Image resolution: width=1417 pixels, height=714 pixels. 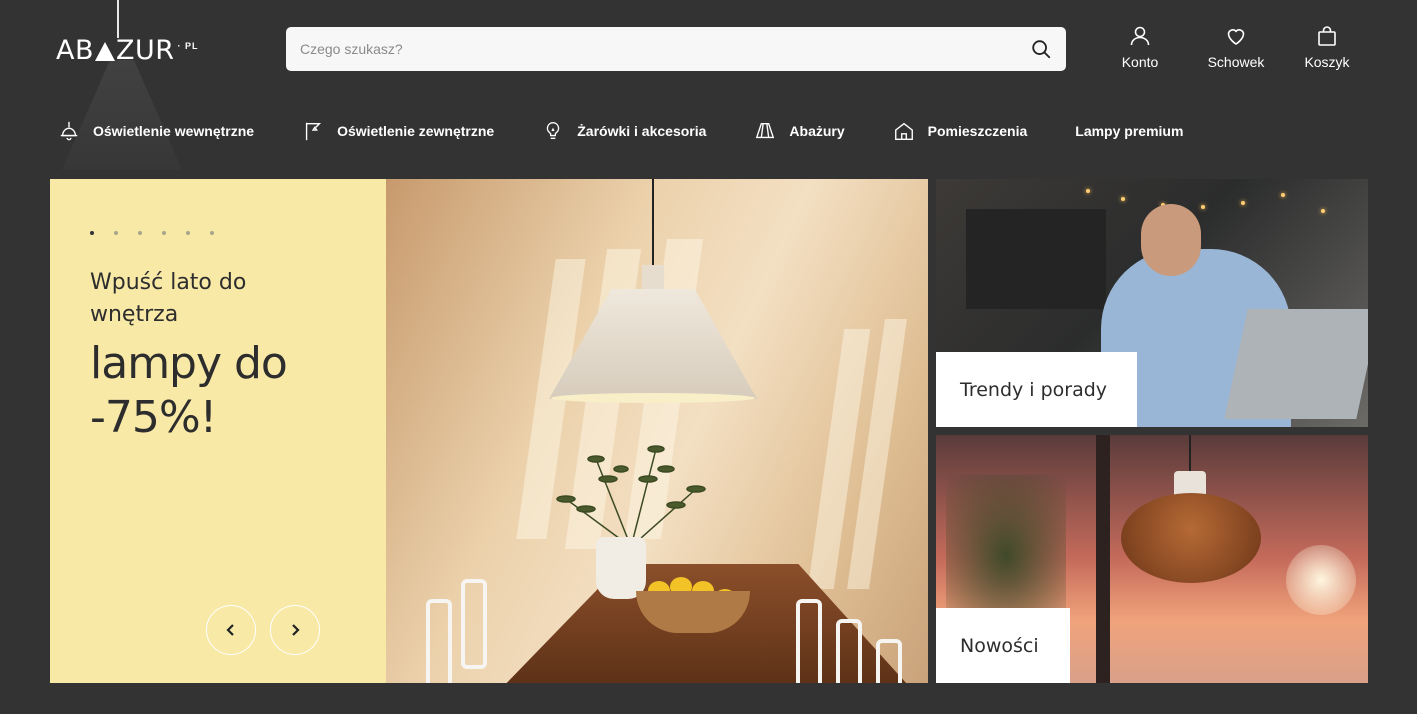 I want to click on user-icon, so click(x=1140, y=36).